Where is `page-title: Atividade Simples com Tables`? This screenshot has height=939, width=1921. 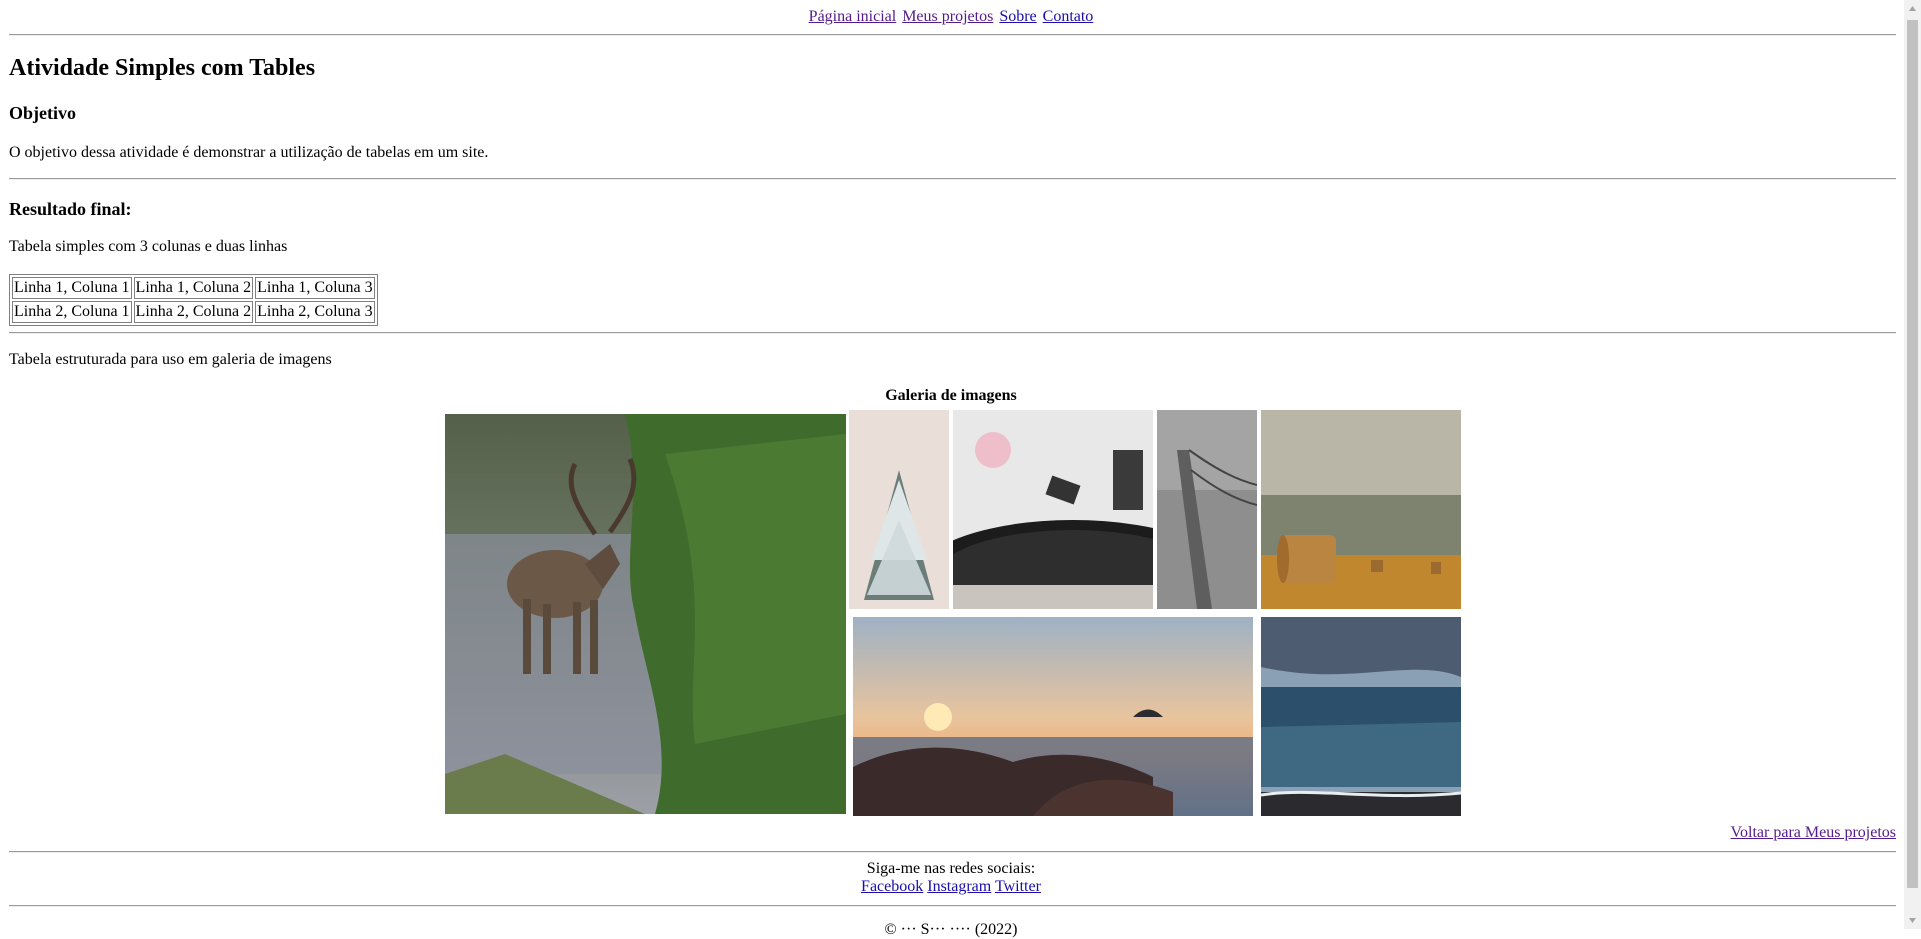 page-title: Atividade Simples com Tables is located at coordinates (162, 68).